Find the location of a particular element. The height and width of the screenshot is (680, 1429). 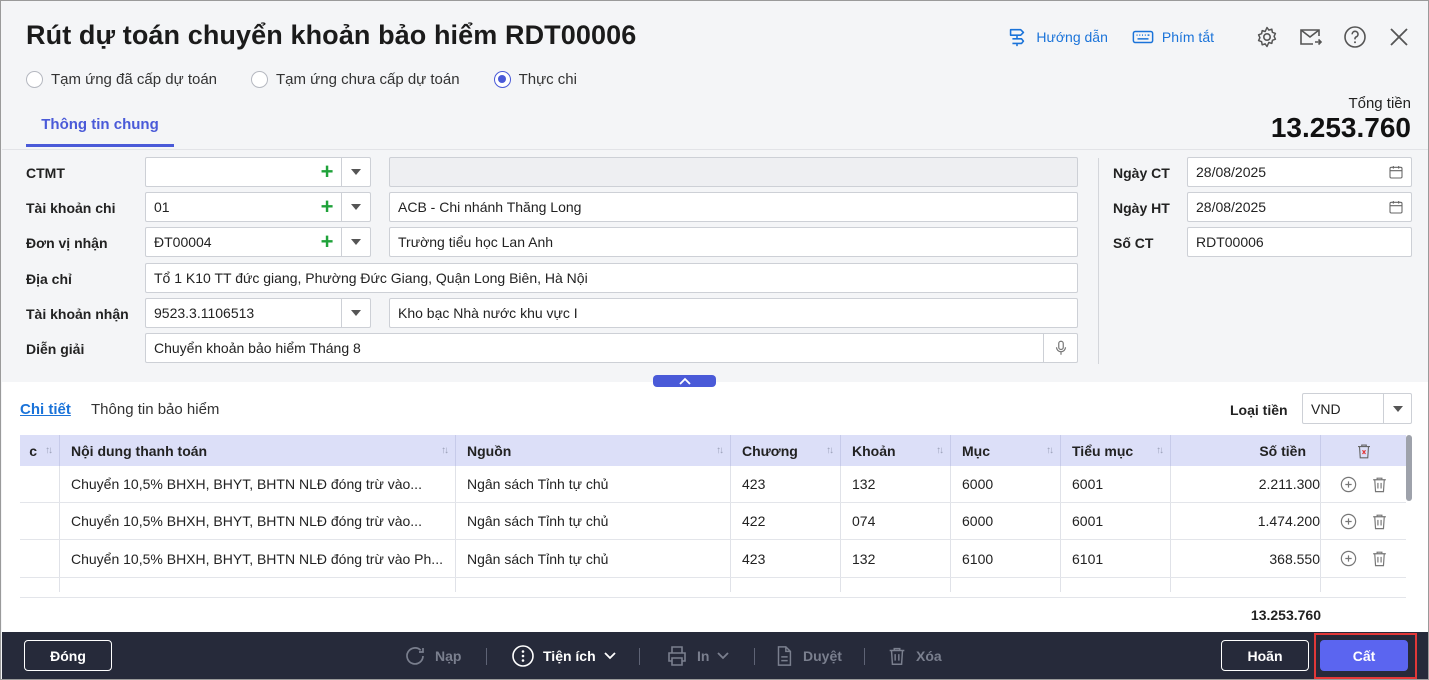

utilities-menu: Tiện ích is located at coordinates (563, 656).